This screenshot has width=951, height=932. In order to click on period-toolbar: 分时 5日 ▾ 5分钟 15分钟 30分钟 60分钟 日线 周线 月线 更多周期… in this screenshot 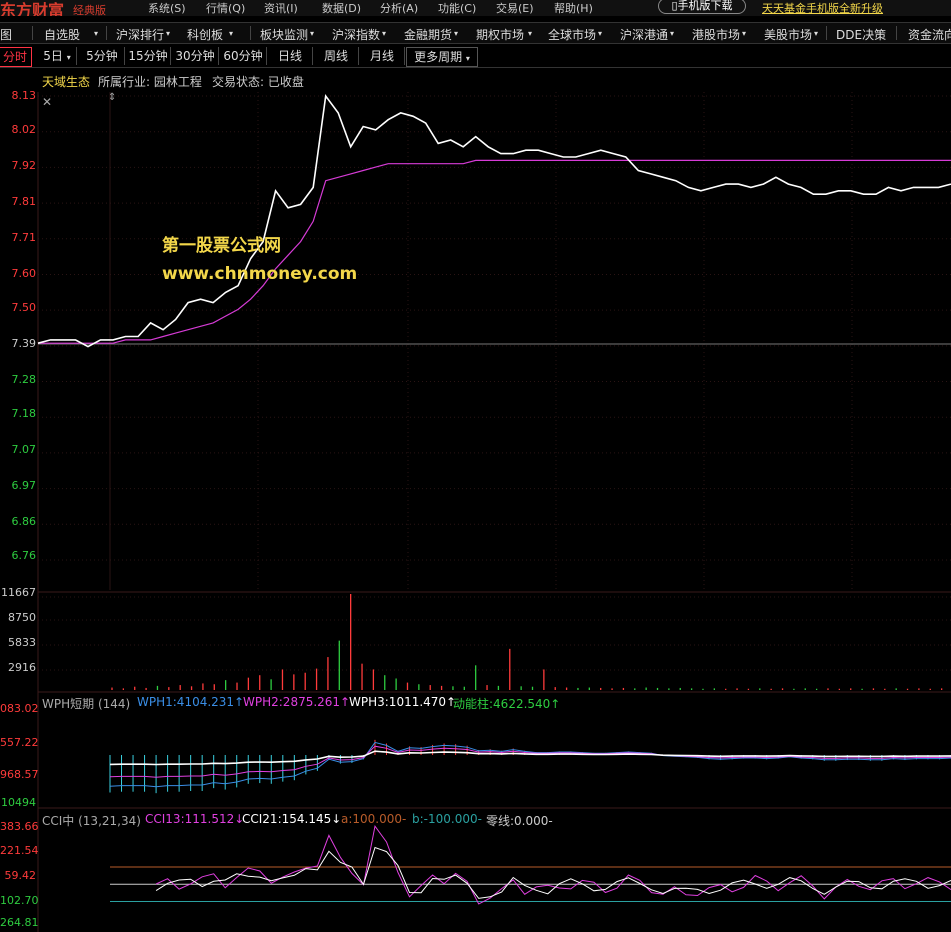, I will do `click(475, 56)`.